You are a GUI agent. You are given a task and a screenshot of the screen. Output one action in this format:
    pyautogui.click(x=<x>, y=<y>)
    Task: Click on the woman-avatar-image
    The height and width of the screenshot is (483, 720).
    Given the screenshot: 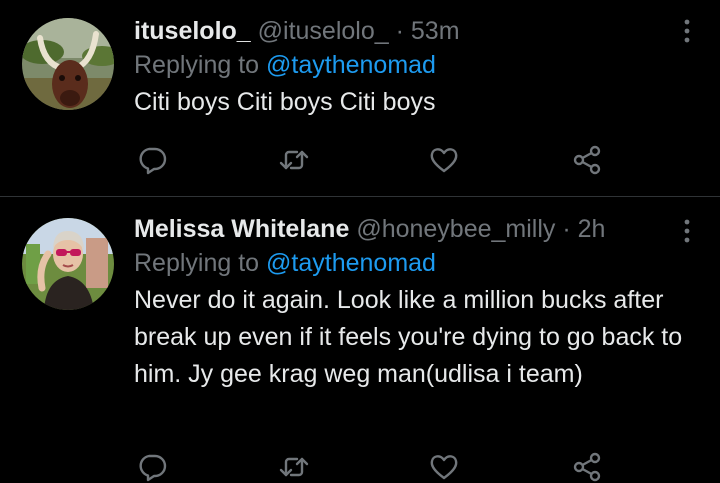 What is the action you would take?
    pyautogui.click(x=68, y=264)
    